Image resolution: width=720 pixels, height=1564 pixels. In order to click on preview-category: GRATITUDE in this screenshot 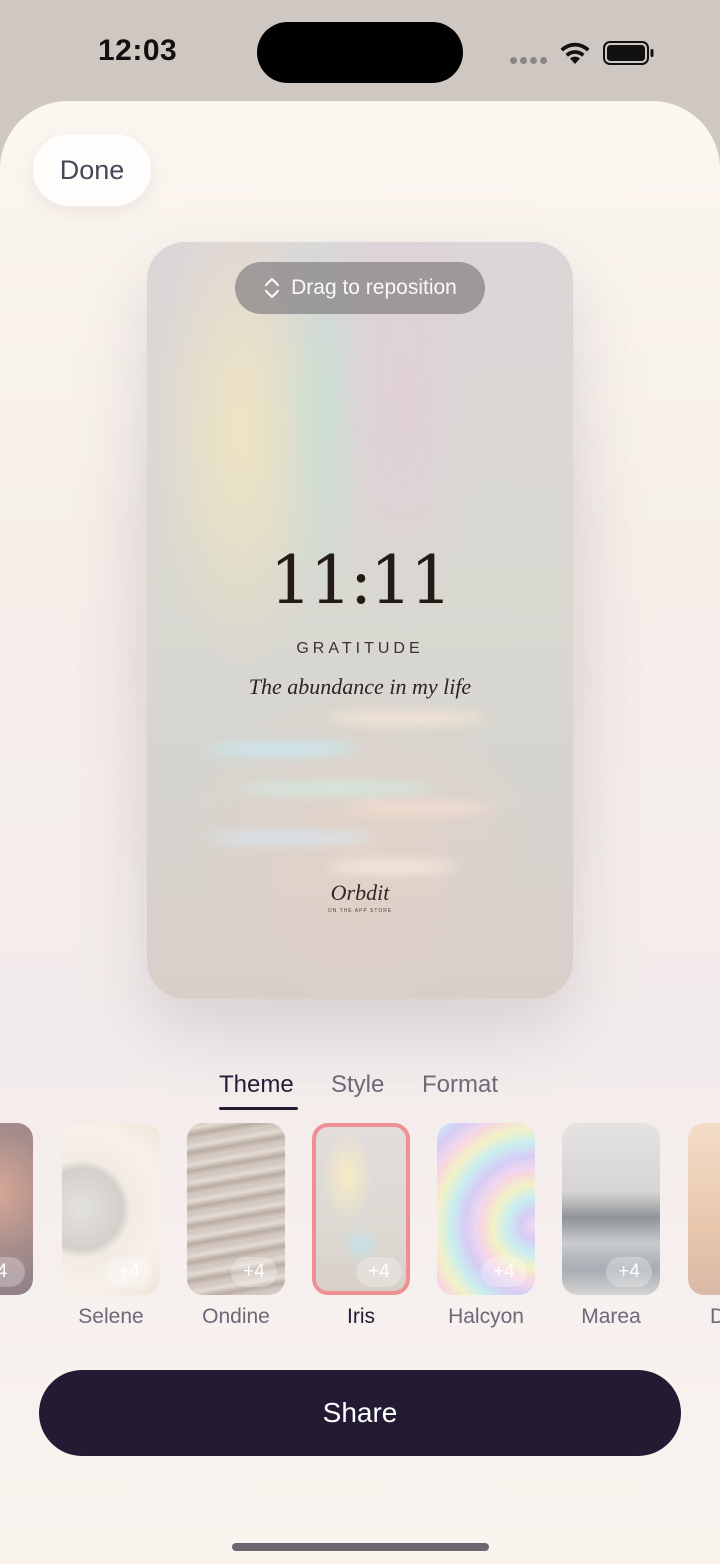, I will do `click(360, 648)`.